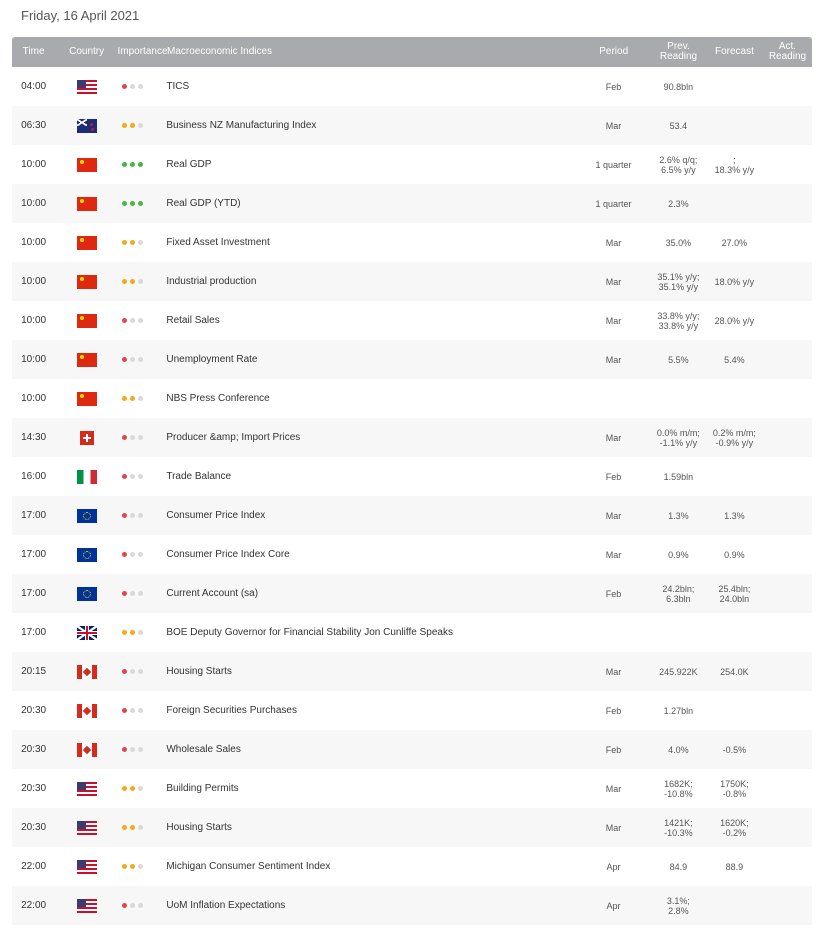 This screenshot has height=931, width=824. Describe the element at coordinates (371, 242) in the screenshot. I see `event-name: Fixed Asset Investment` at that location.